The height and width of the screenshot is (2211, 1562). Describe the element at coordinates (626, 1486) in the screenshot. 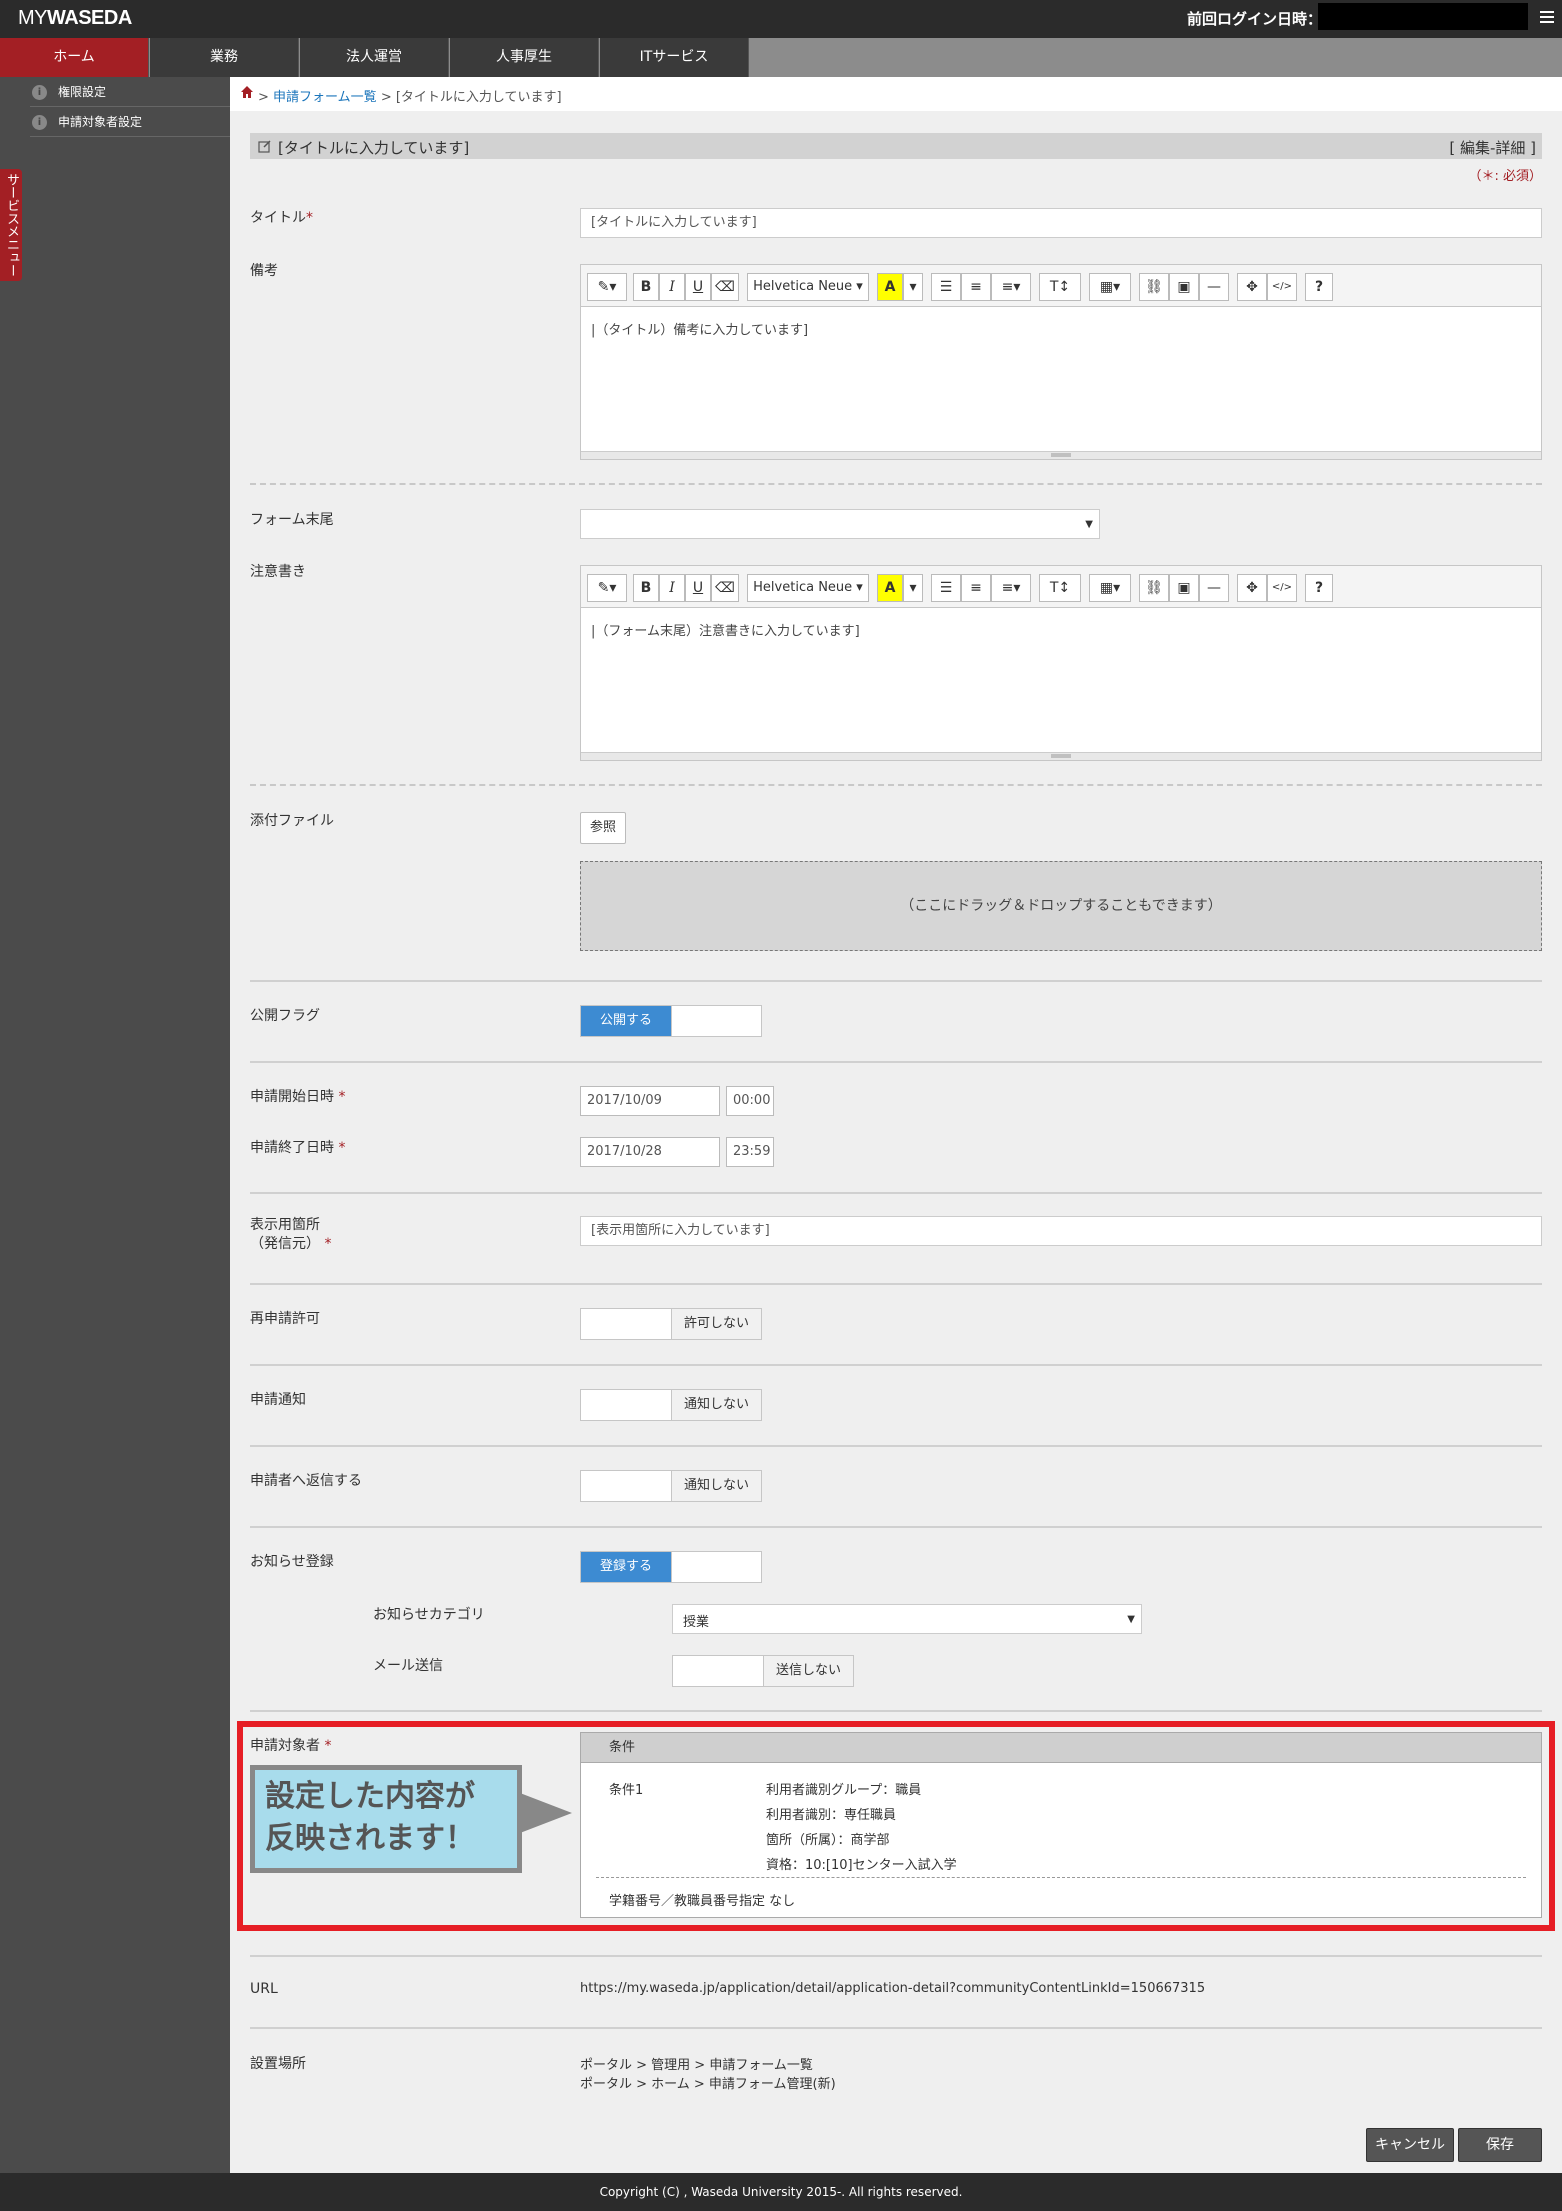

I see `reply-toggle-on` at that location.